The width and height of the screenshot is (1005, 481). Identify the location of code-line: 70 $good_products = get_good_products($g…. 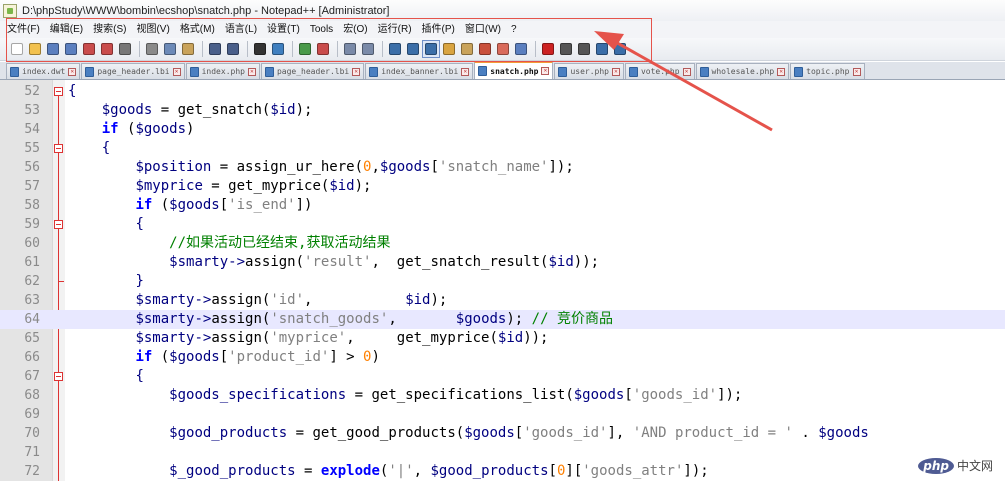
(502, 433).